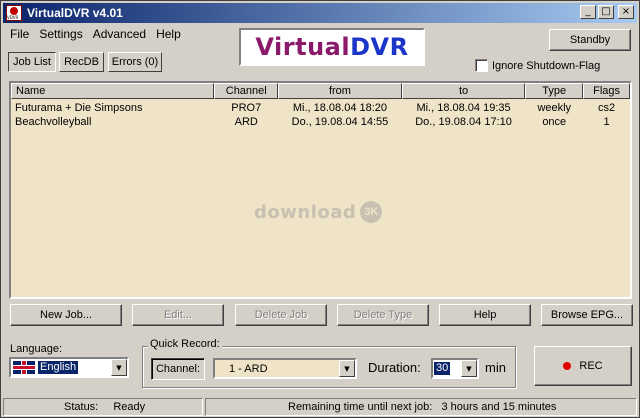  Describe the element at coordinates (119, 34) in the screenshot. I see `menu-advanced: Advanced` at that location.